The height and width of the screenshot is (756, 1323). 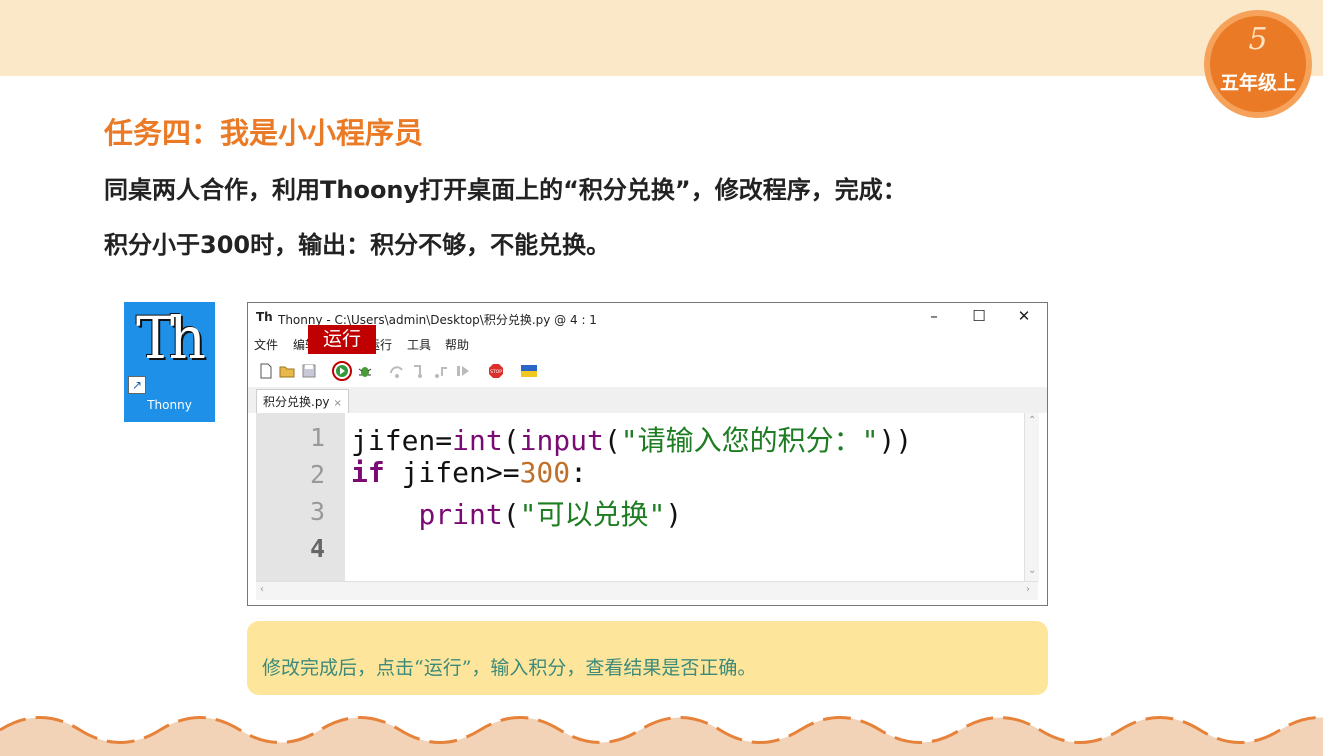 I want to click on editor-tabs: 积分兑换.py ×, so click(x=647, y=400).